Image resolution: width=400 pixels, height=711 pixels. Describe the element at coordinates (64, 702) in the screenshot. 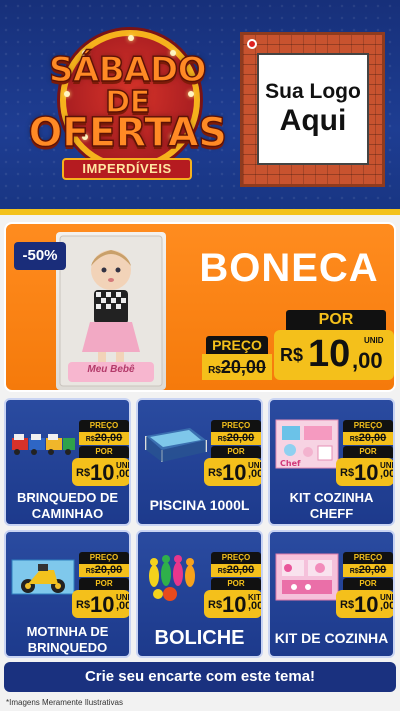

I see `disclaimer-text: *Imagens Meramente Ilustrativas` at that location.